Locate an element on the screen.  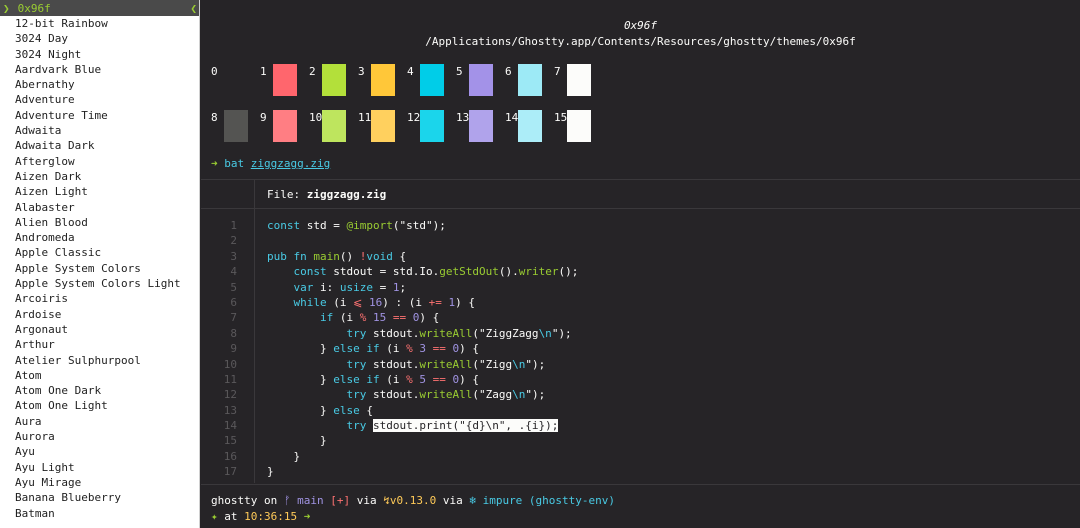
theme-list-item: Ayu Mirage is located at coordinates (99, 482).